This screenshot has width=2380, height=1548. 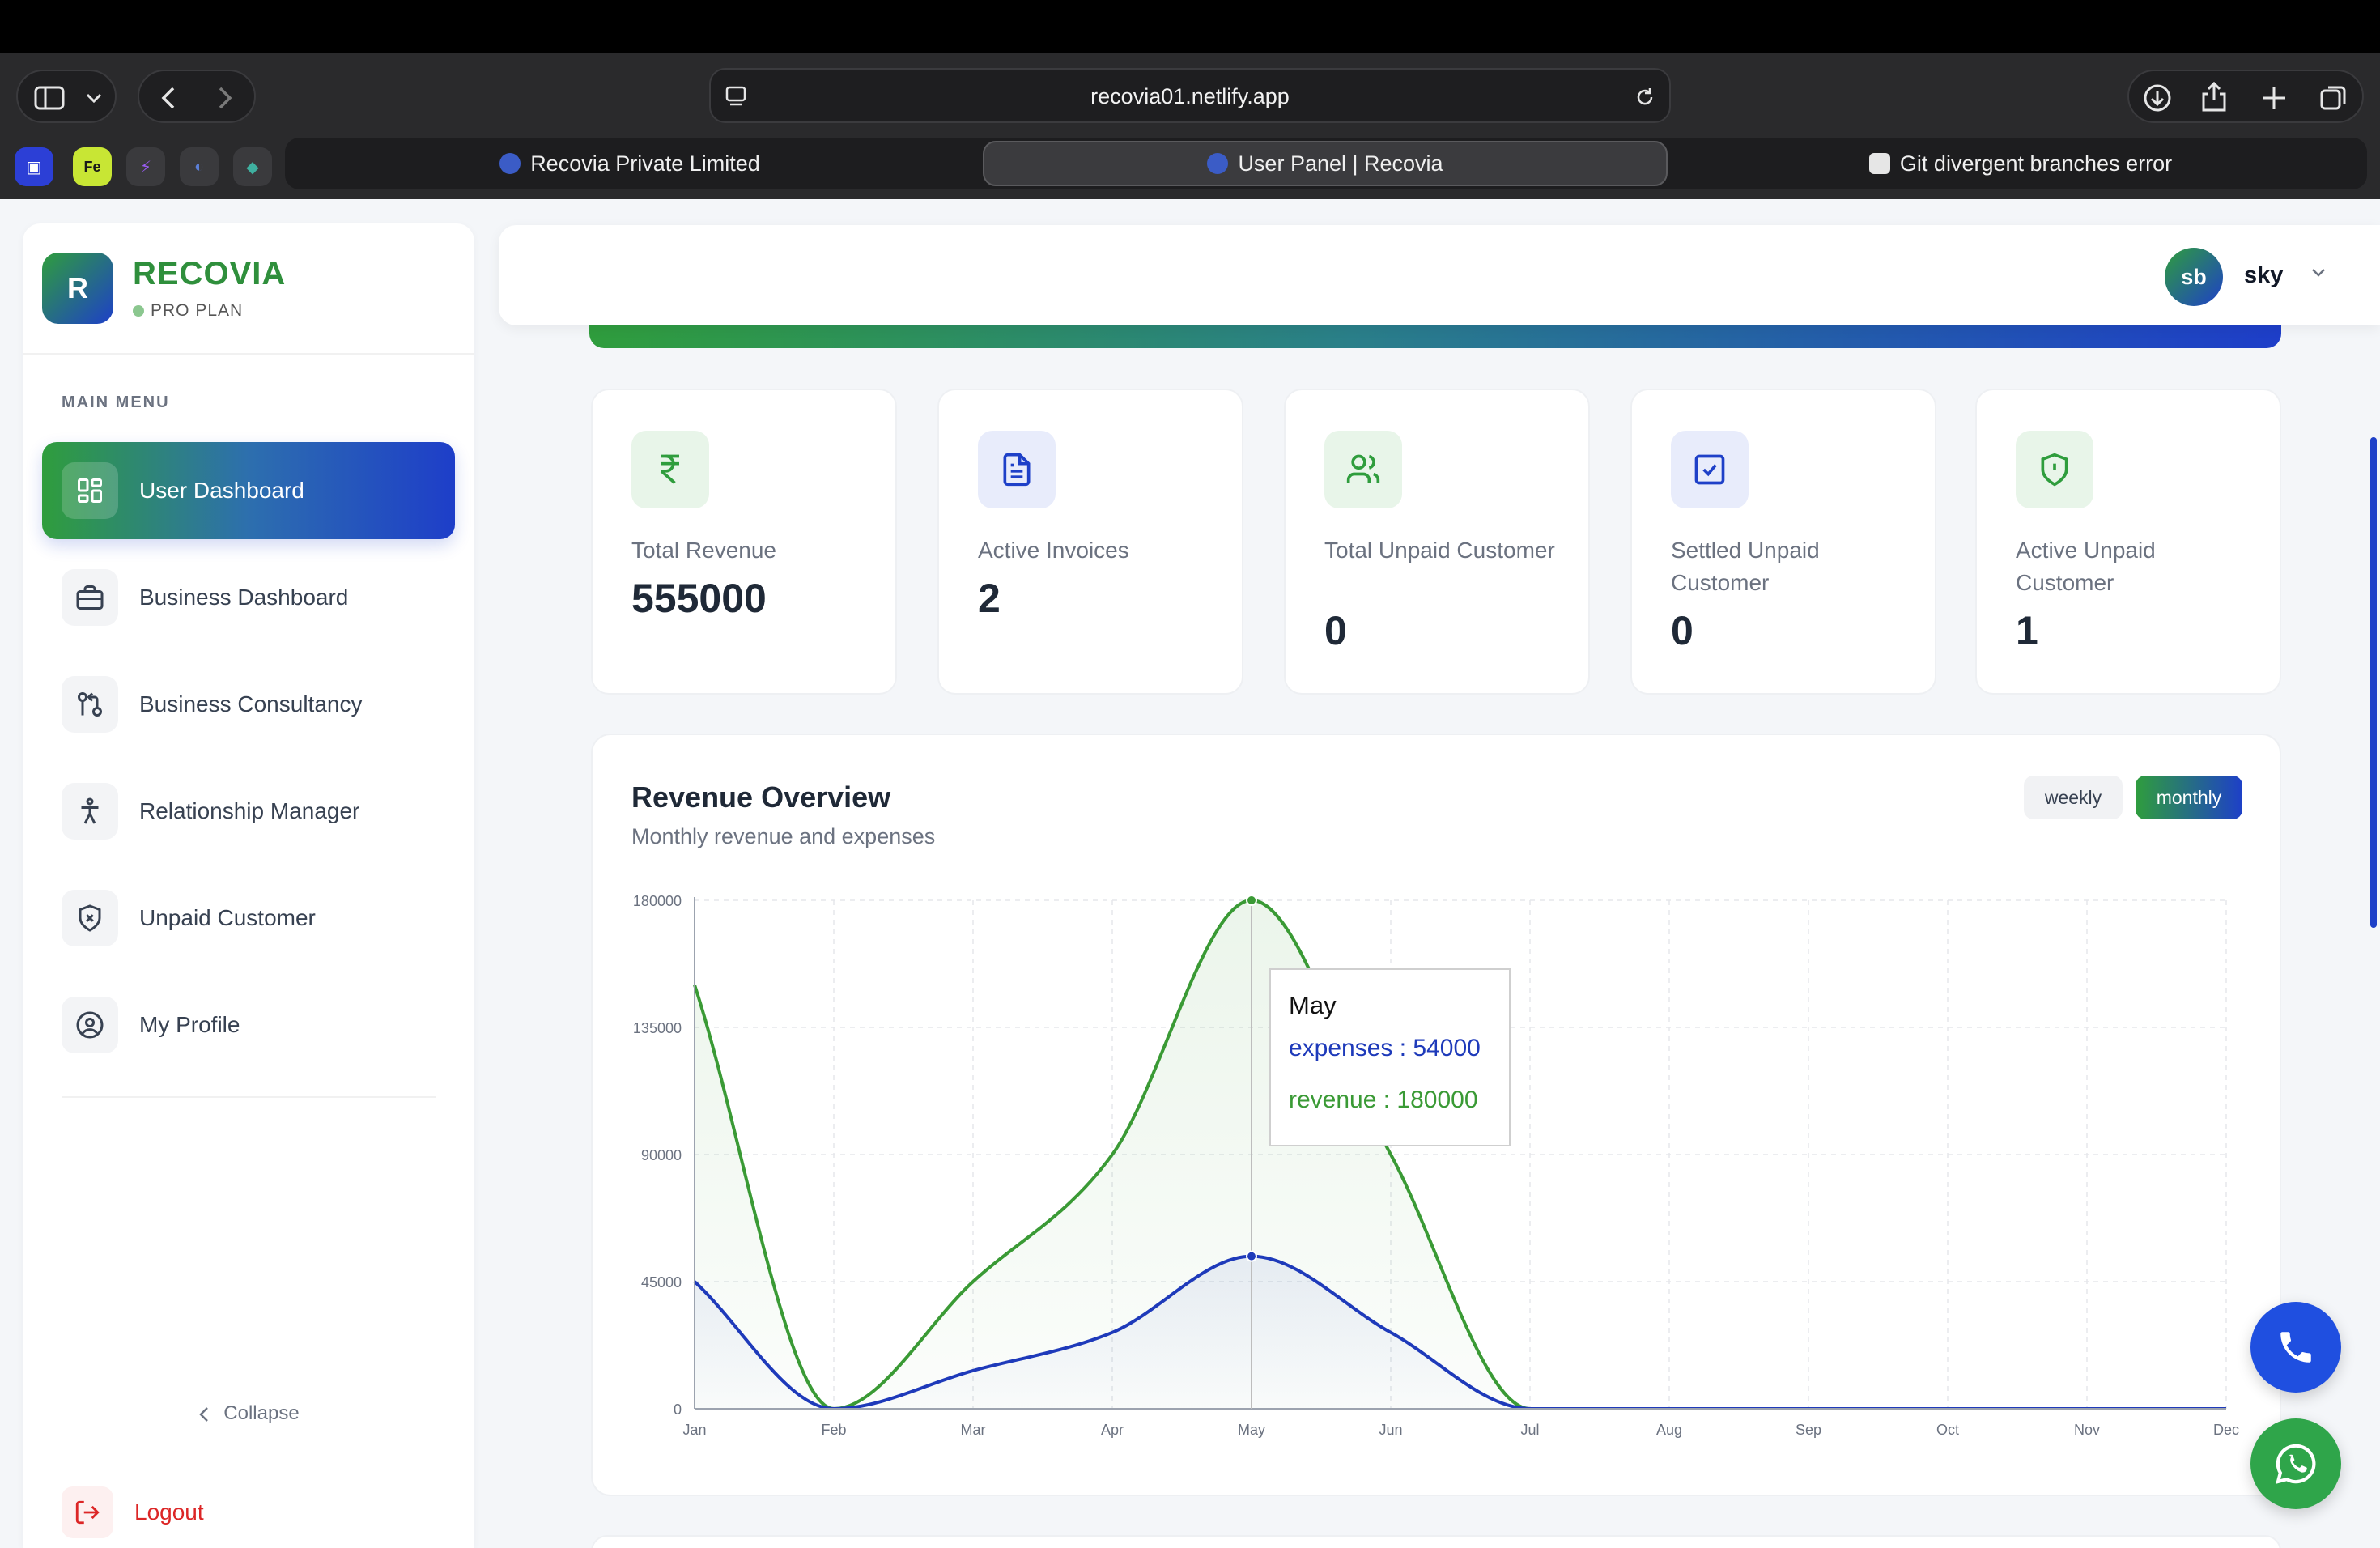 What do you see at coordinates (189, 1025) in the screenshot?
I see `sidebar-item-label: My Profile` at bounding box center [189, 1025].